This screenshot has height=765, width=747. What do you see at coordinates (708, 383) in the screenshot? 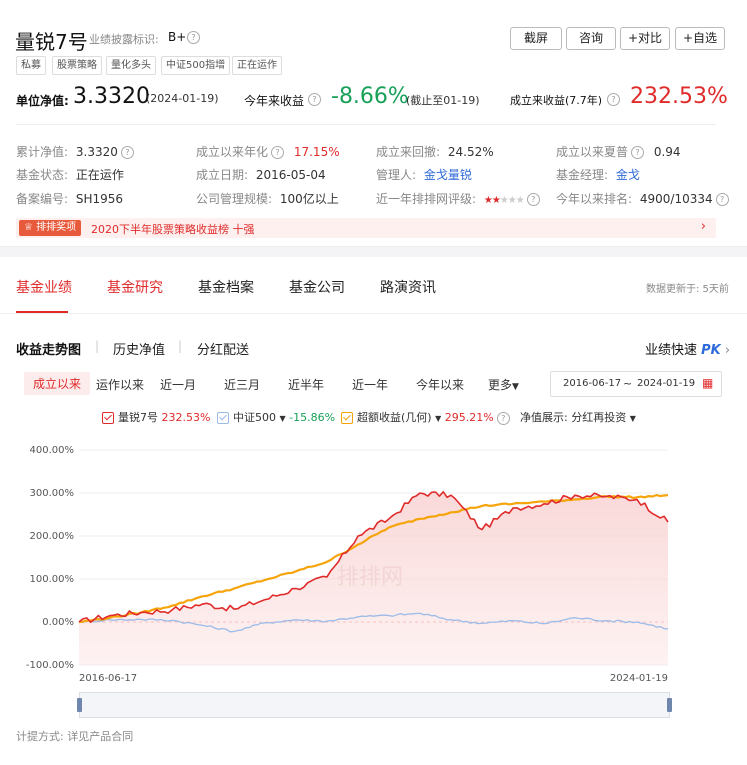
I see `calendar-icon: ▦` at bounding box center [708, 383].